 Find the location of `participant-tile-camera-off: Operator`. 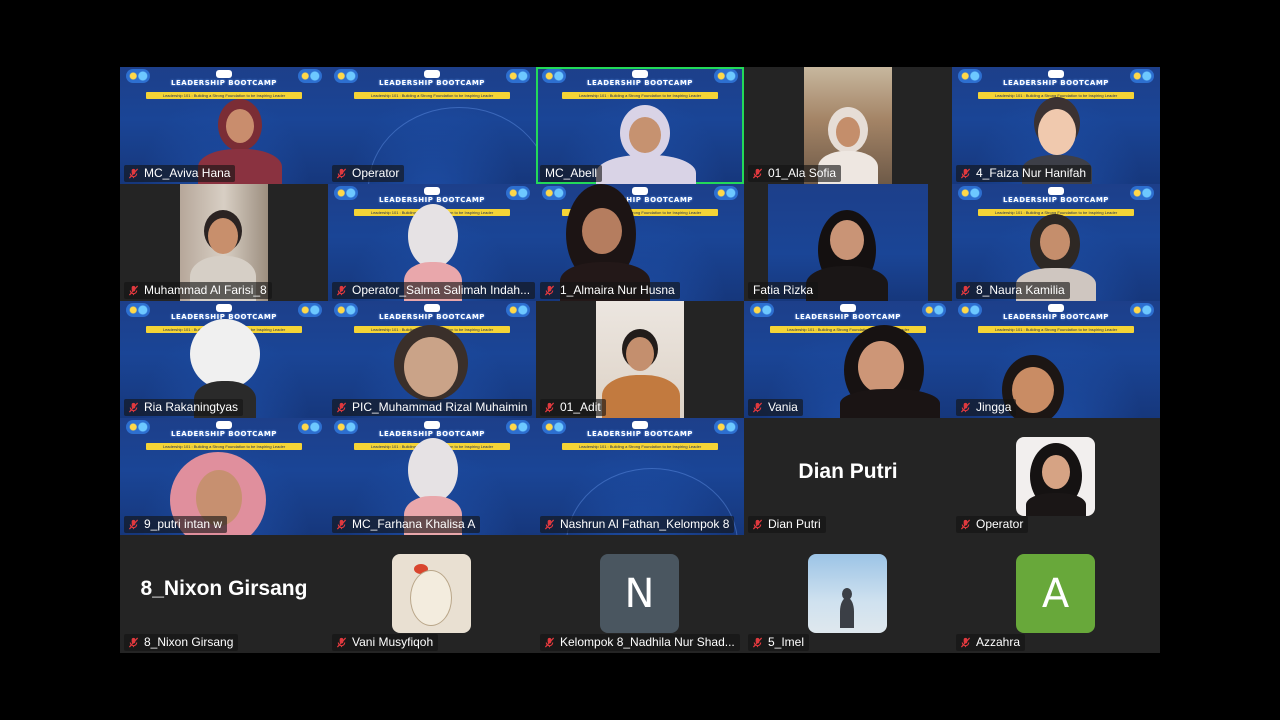

participant-tile-camera-off: Operator is located at coordinates (1056, 476).